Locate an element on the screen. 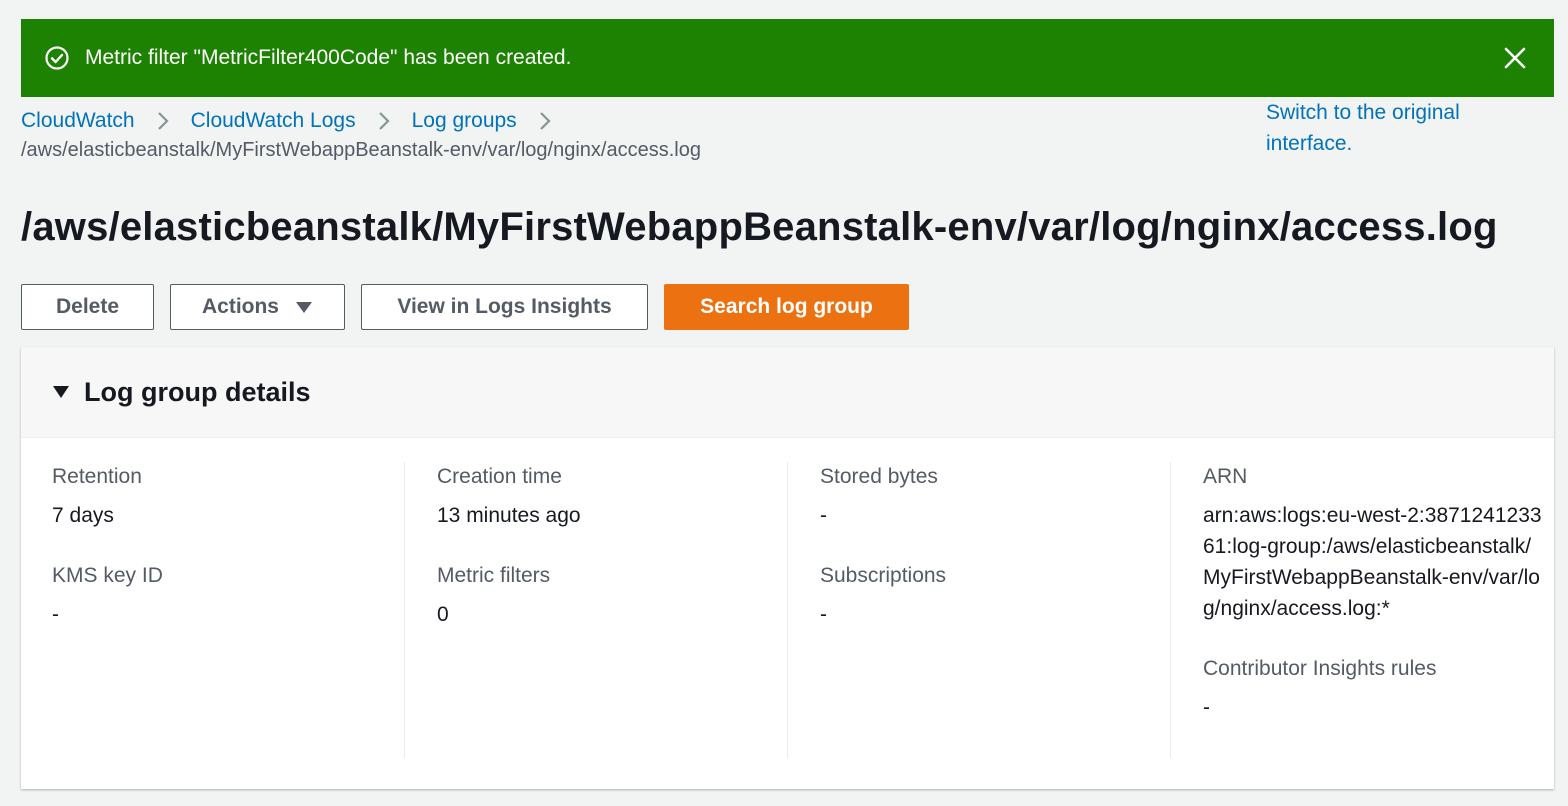  creation-time-label: Creation time is located at coordinates (499, 476).